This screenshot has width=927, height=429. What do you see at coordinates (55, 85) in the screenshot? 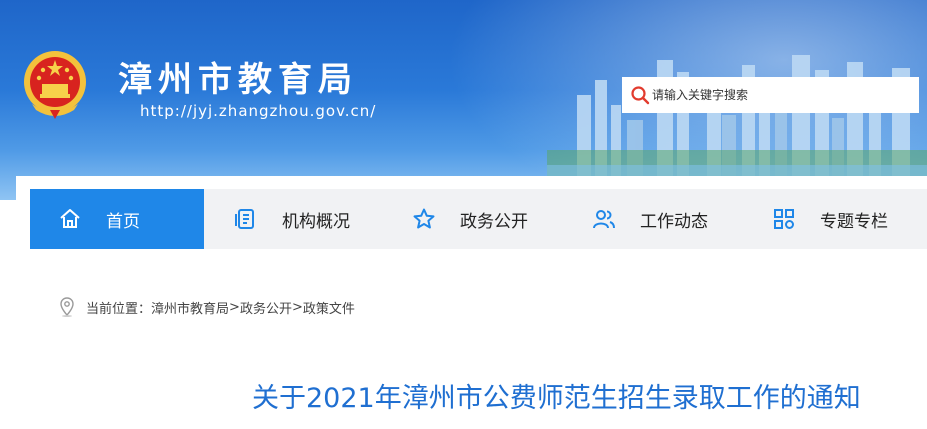
I see `national-emblem-icon` at bounding box center [55, 85].